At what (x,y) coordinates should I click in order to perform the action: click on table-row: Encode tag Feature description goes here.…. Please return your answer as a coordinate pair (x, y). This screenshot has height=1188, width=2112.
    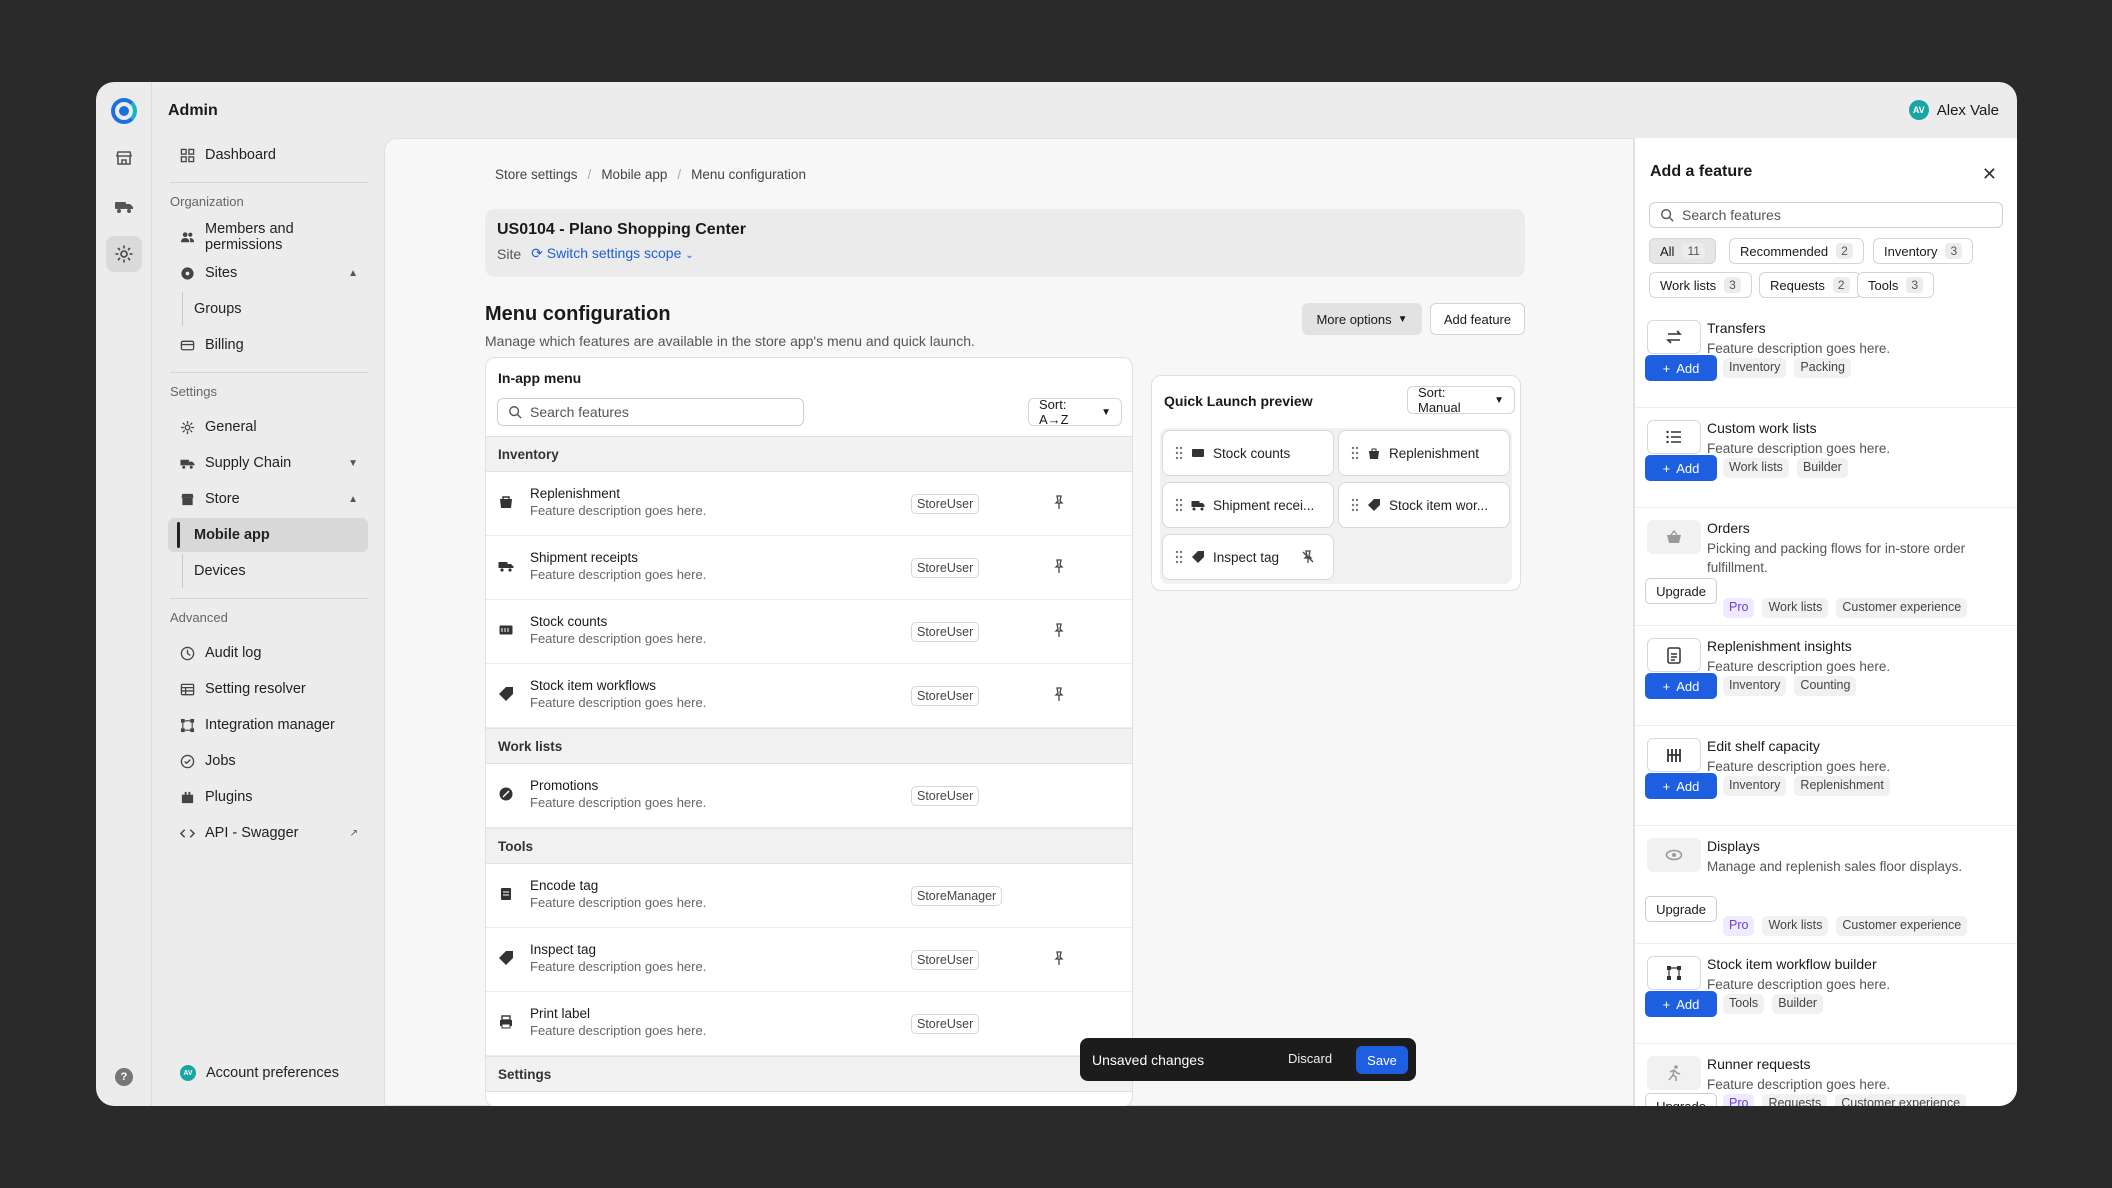
    Looking at the image, I should click on (809, 896).